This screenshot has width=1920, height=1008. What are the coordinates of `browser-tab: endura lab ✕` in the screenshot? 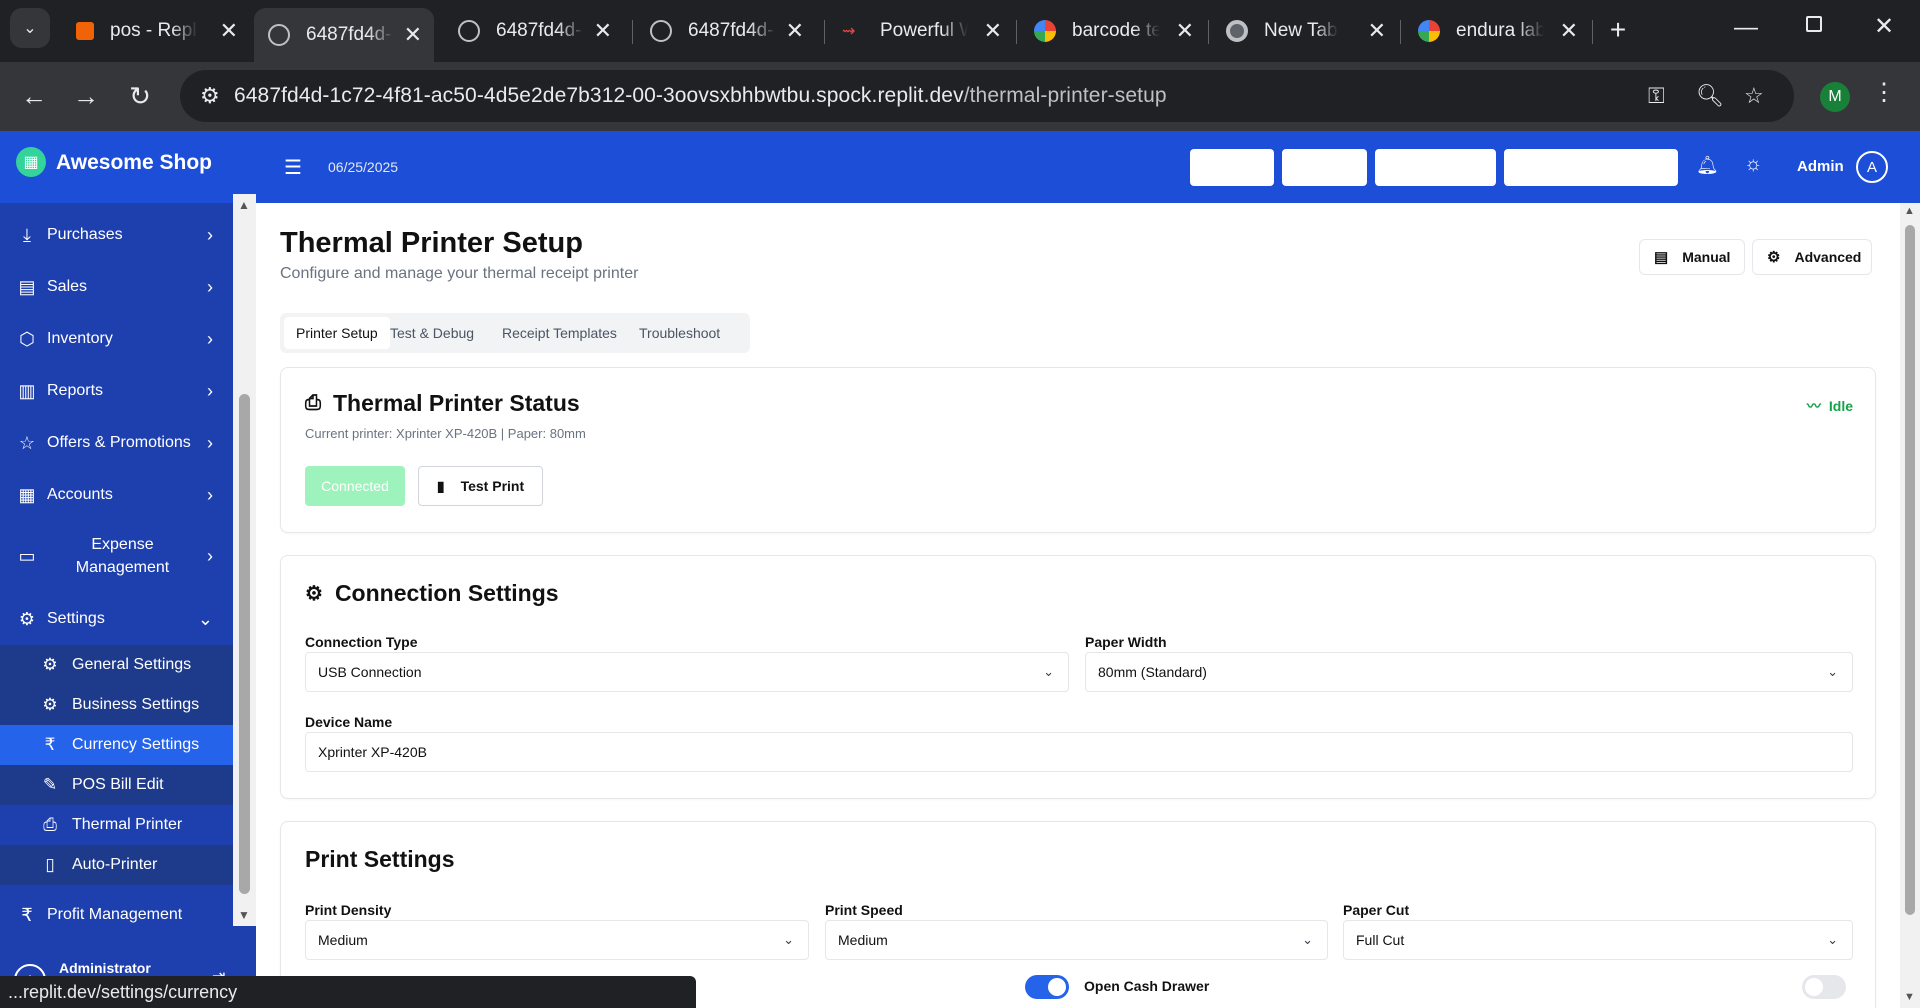 It's located at (1497, 31).